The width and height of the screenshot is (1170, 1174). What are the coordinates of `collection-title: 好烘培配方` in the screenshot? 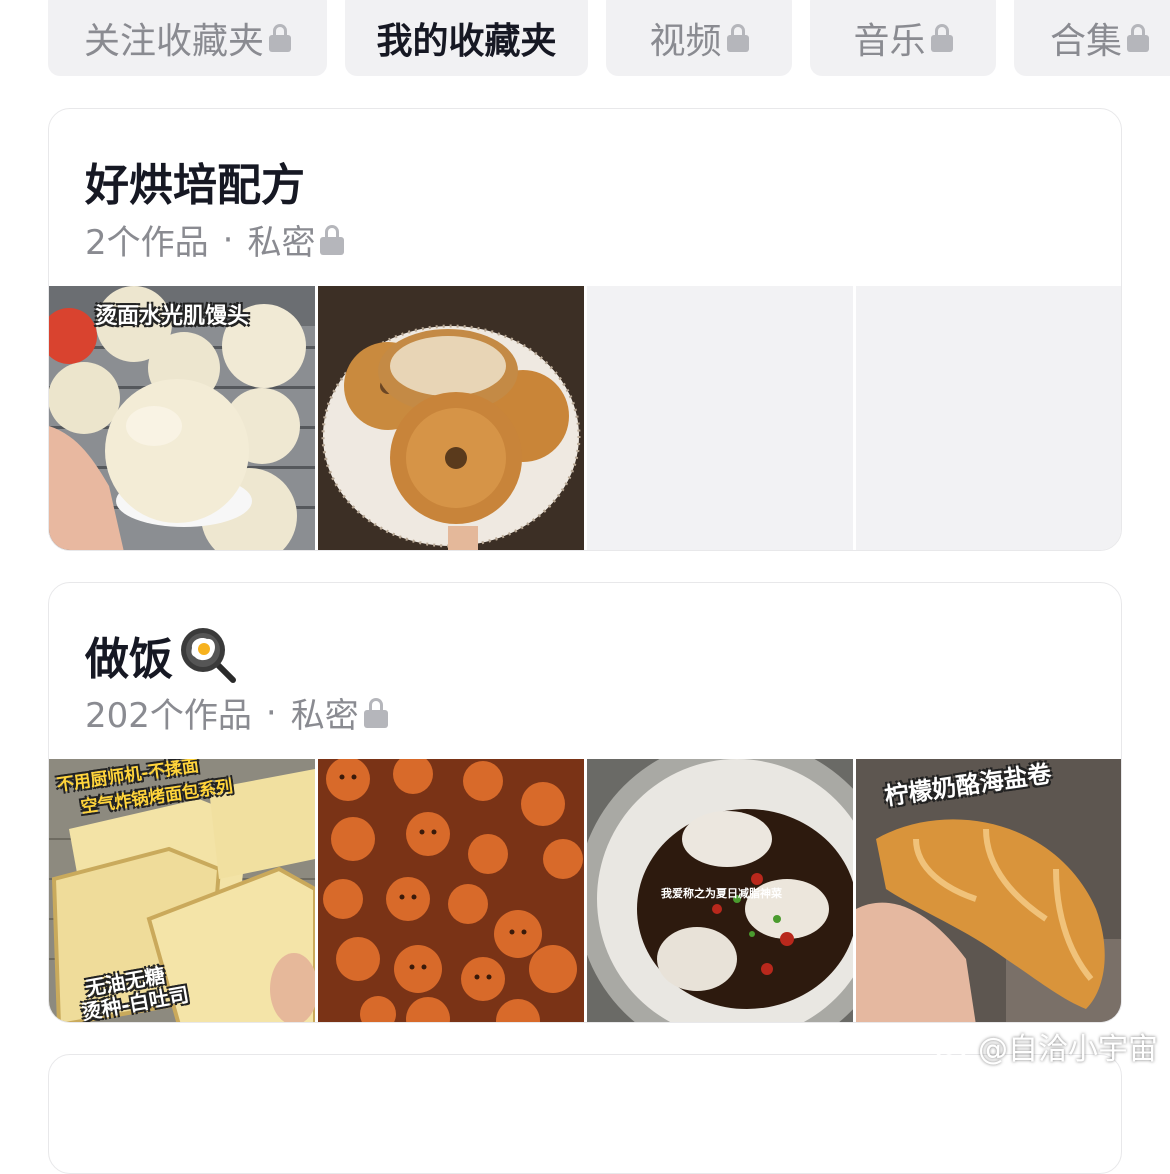 It's located at (195, 185).